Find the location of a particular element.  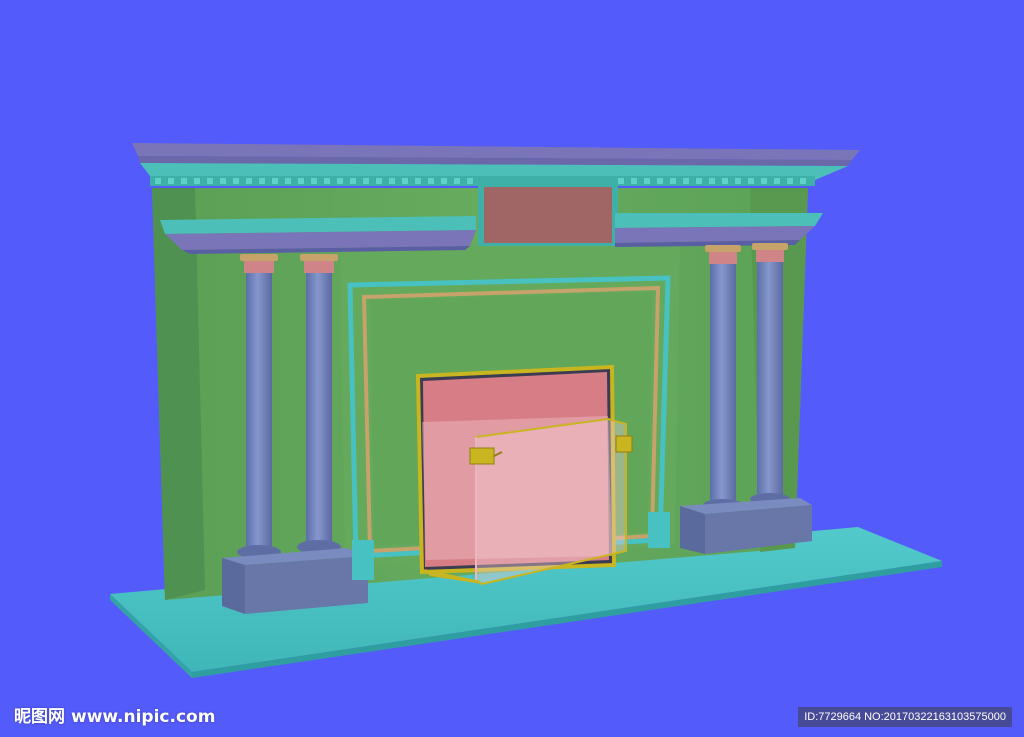

right-firebox-base is located at coordinates (659, 530).